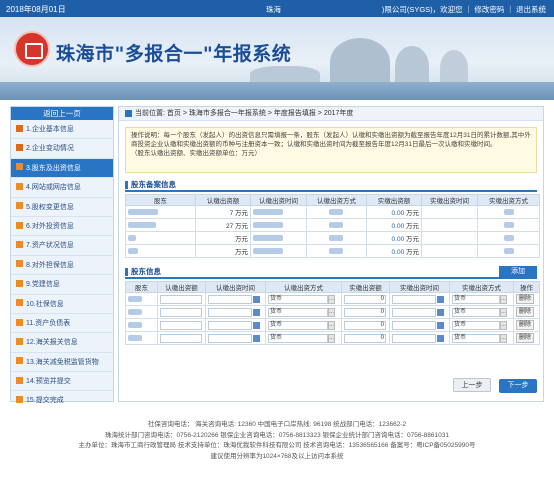 The height and width of the screenshot is (480, 554). Describe the element at coordinates (332, 212) in the screenshot. I see `table-row: 7 万元 0.00 万元` at that location.